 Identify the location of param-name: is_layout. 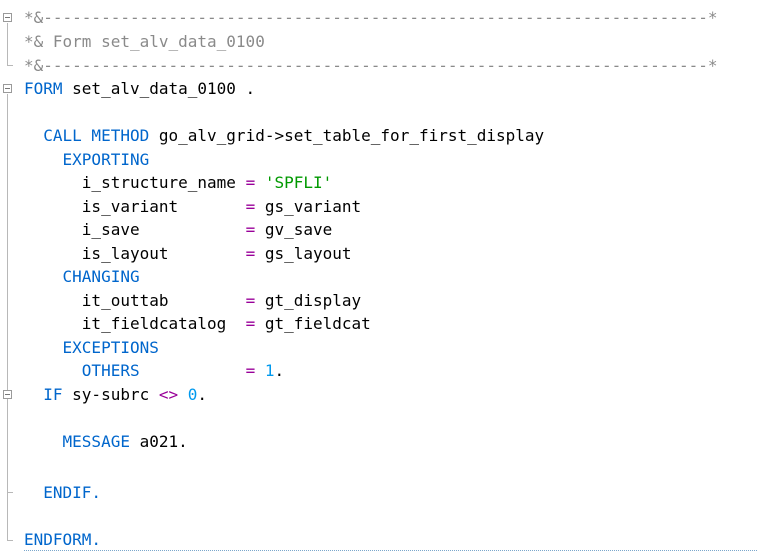
(158, 253).